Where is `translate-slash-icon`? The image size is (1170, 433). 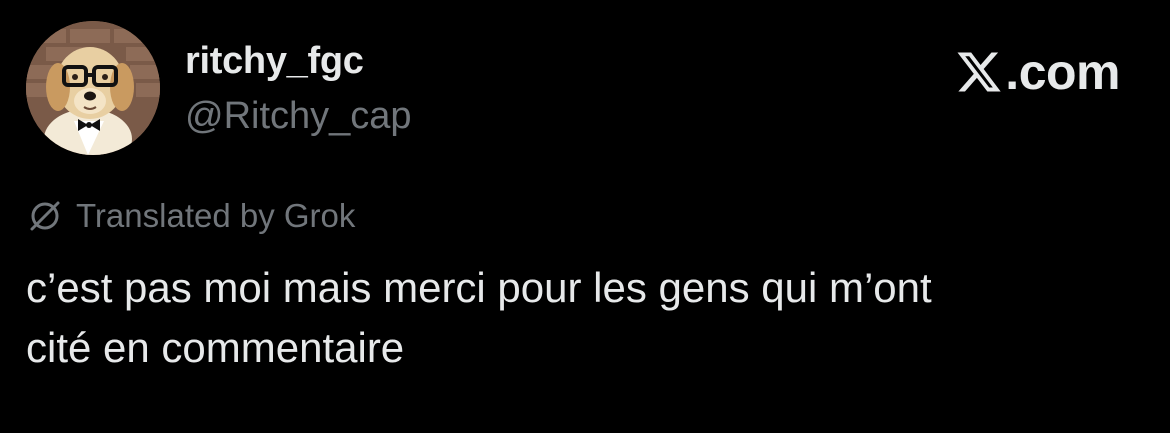
translate-slash-icon is located at coordinates (45, 216).